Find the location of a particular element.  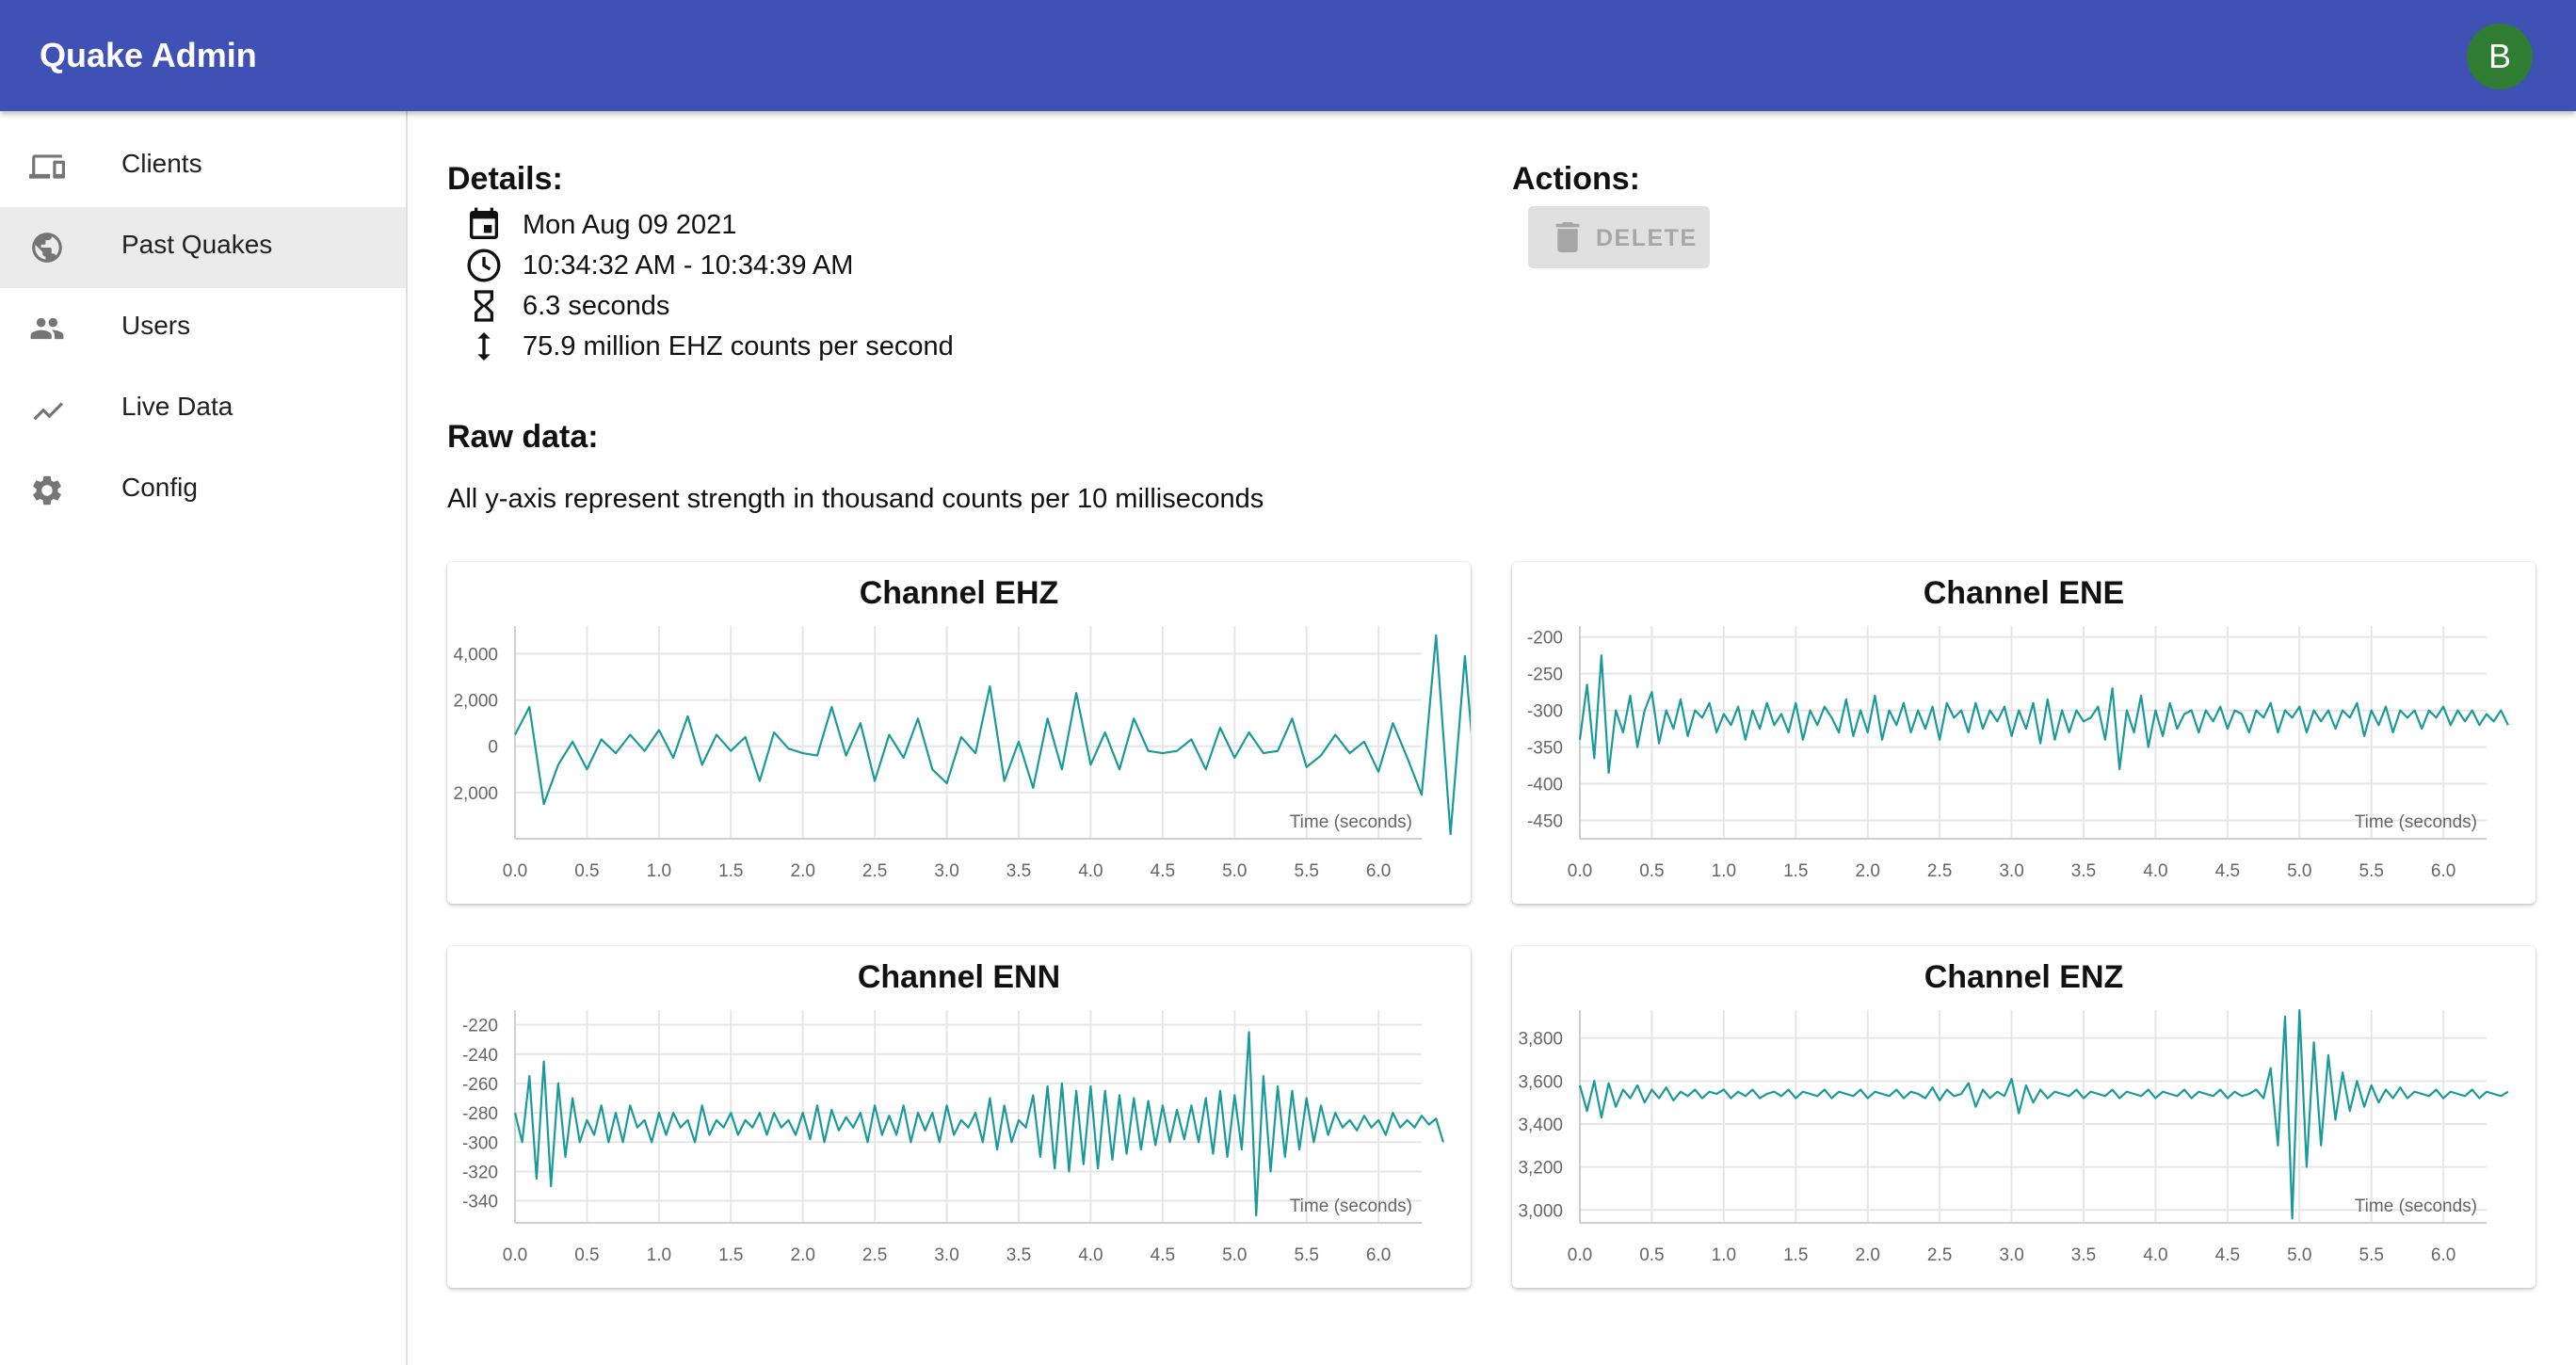

y-tick-label: 3,200 is located at coordinates (1540, 1169).